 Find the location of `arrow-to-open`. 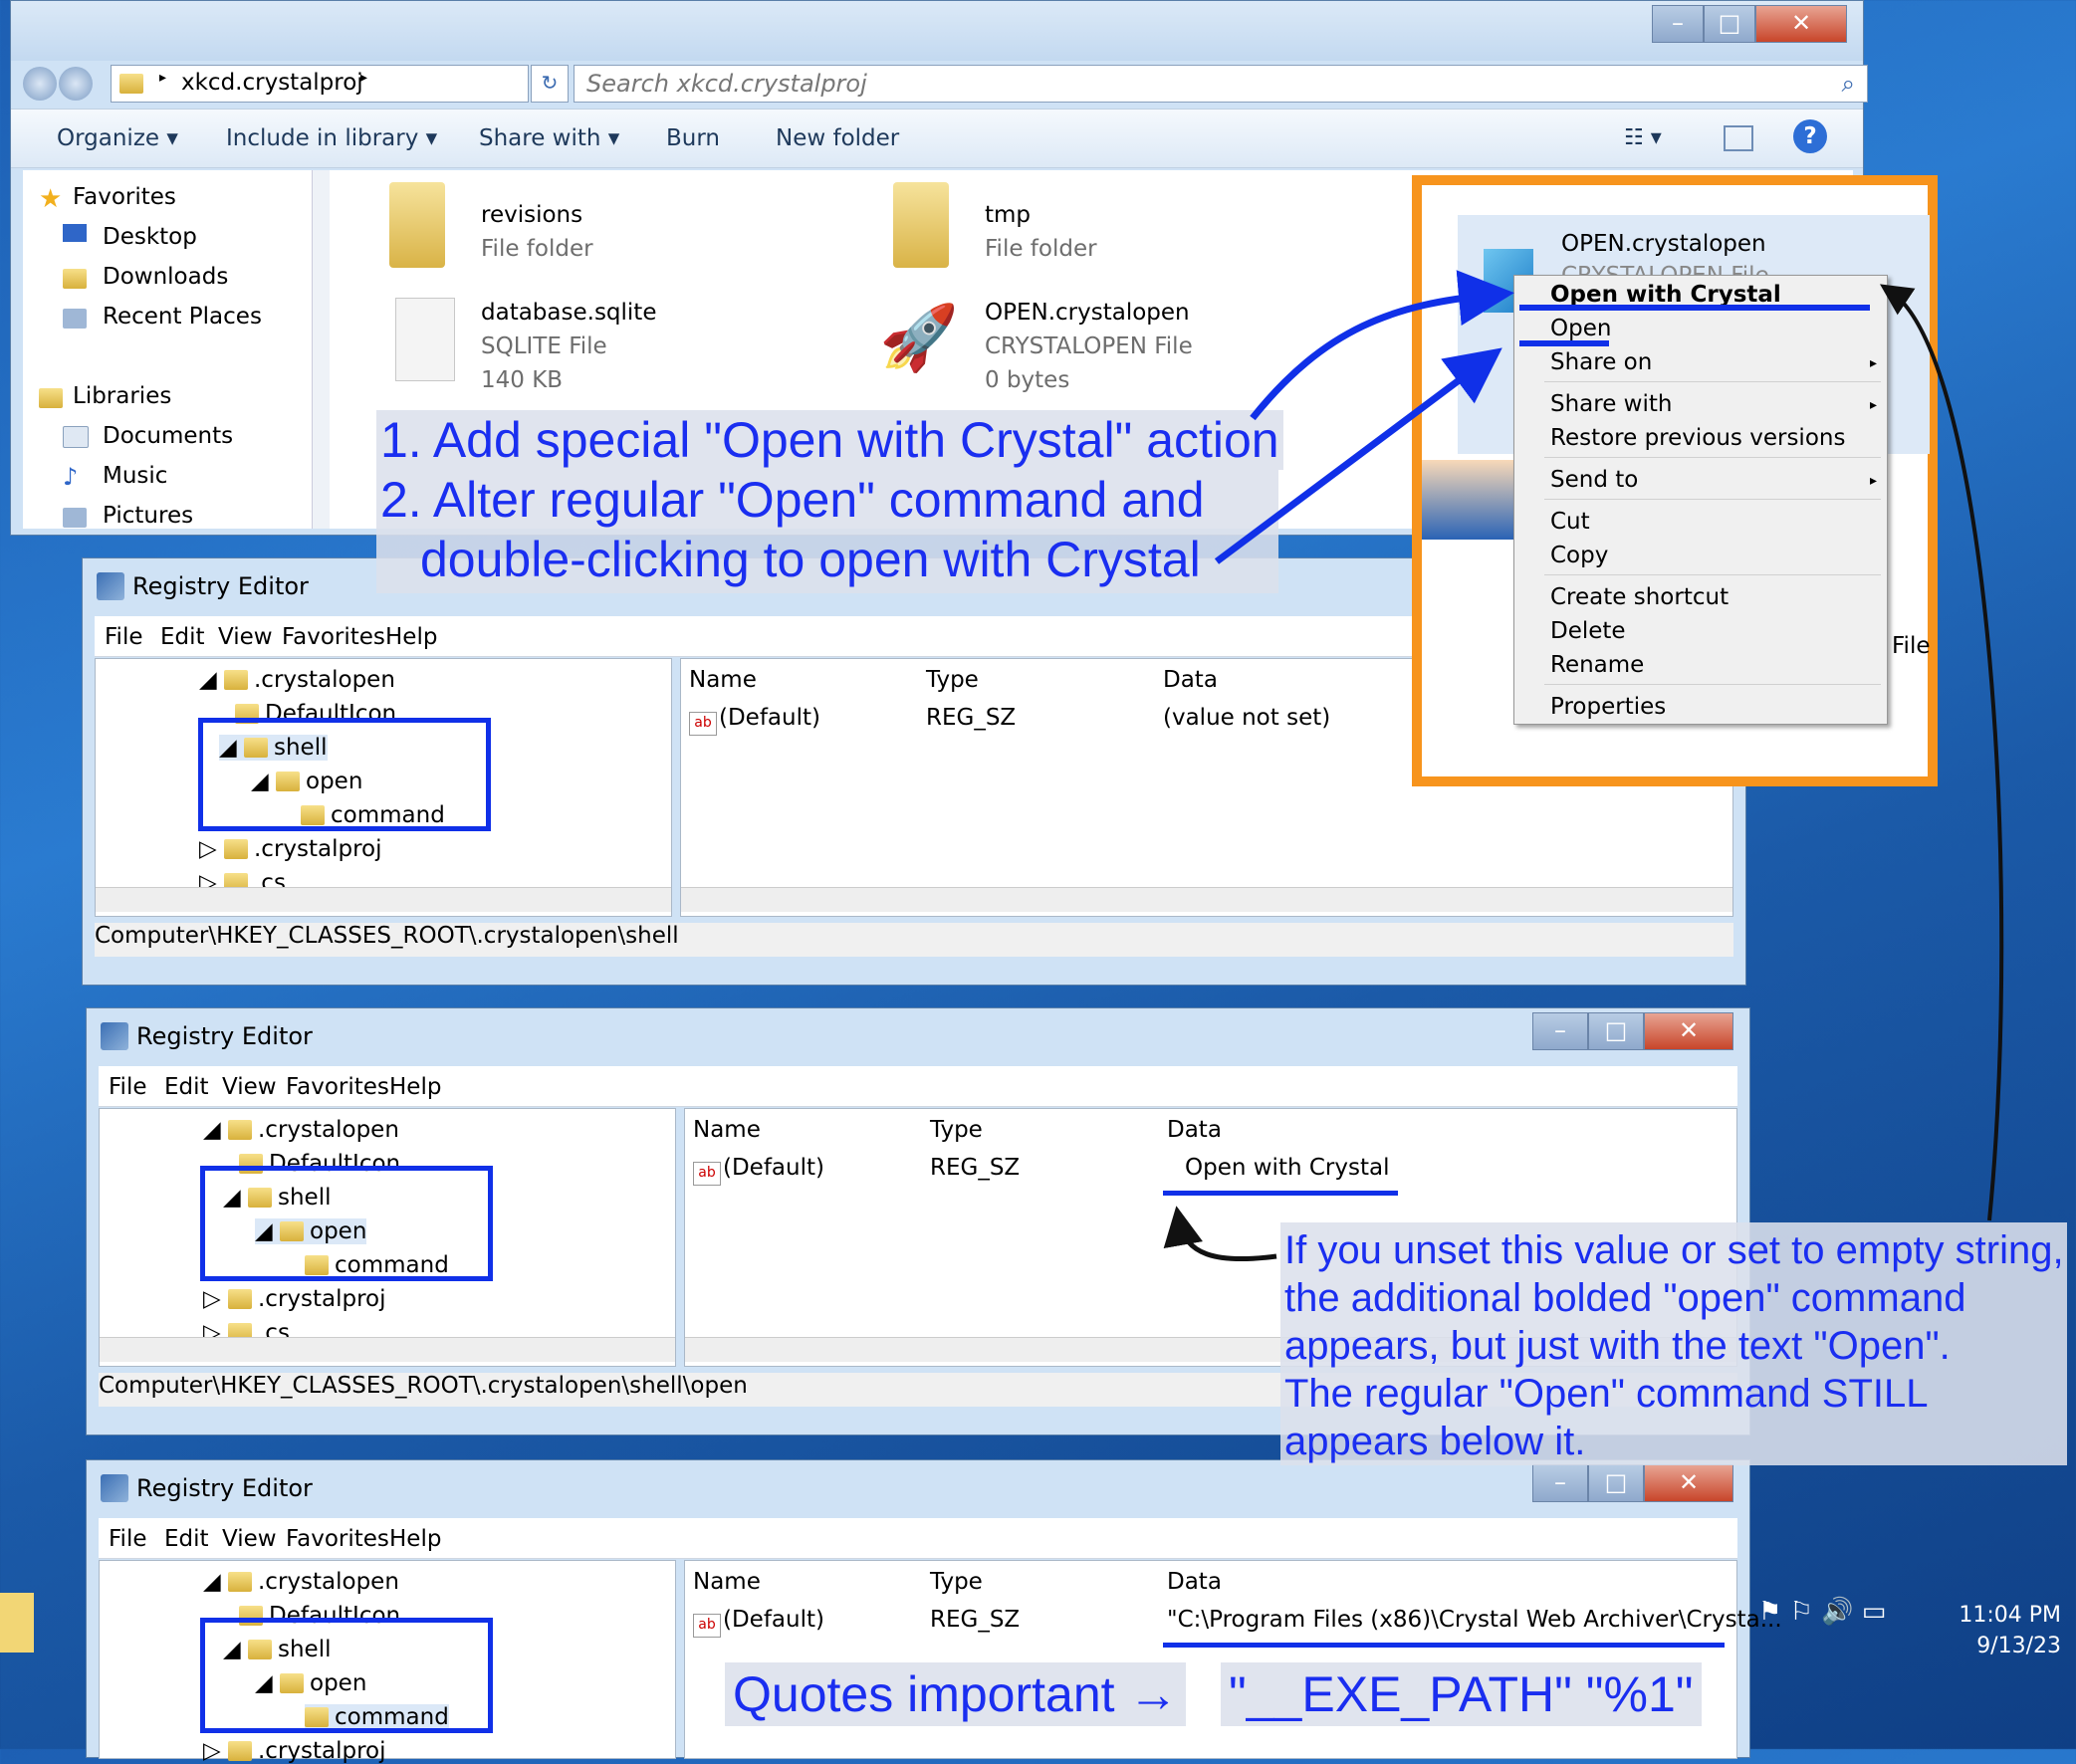

arrow-to-open is located at coordinates (1358, 455).